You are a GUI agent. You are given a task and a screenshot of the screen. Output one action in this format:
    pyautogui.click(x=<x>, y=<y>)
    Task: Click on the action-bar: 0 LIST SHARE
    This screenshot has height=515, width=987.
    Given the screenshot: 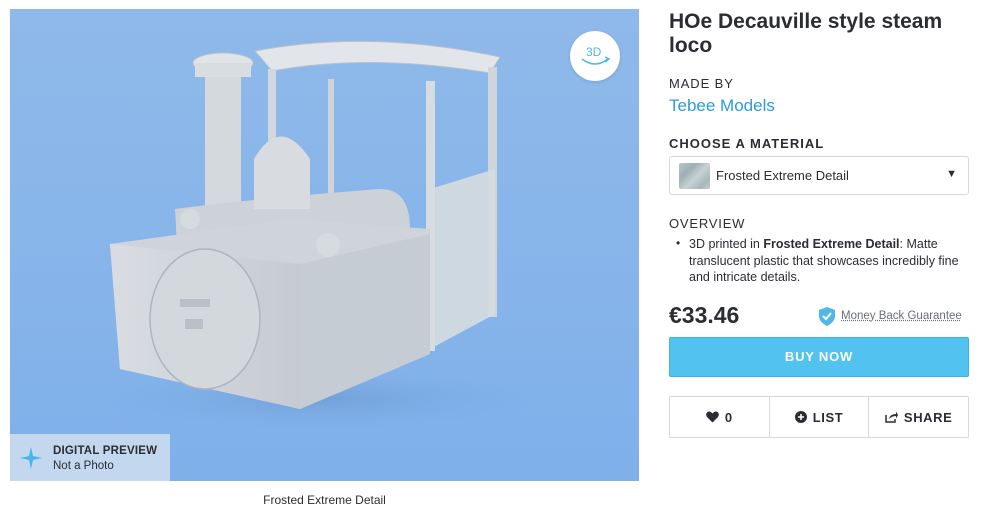 What is the action you would take?
    pyautogui.click(x=819, y=417)
    